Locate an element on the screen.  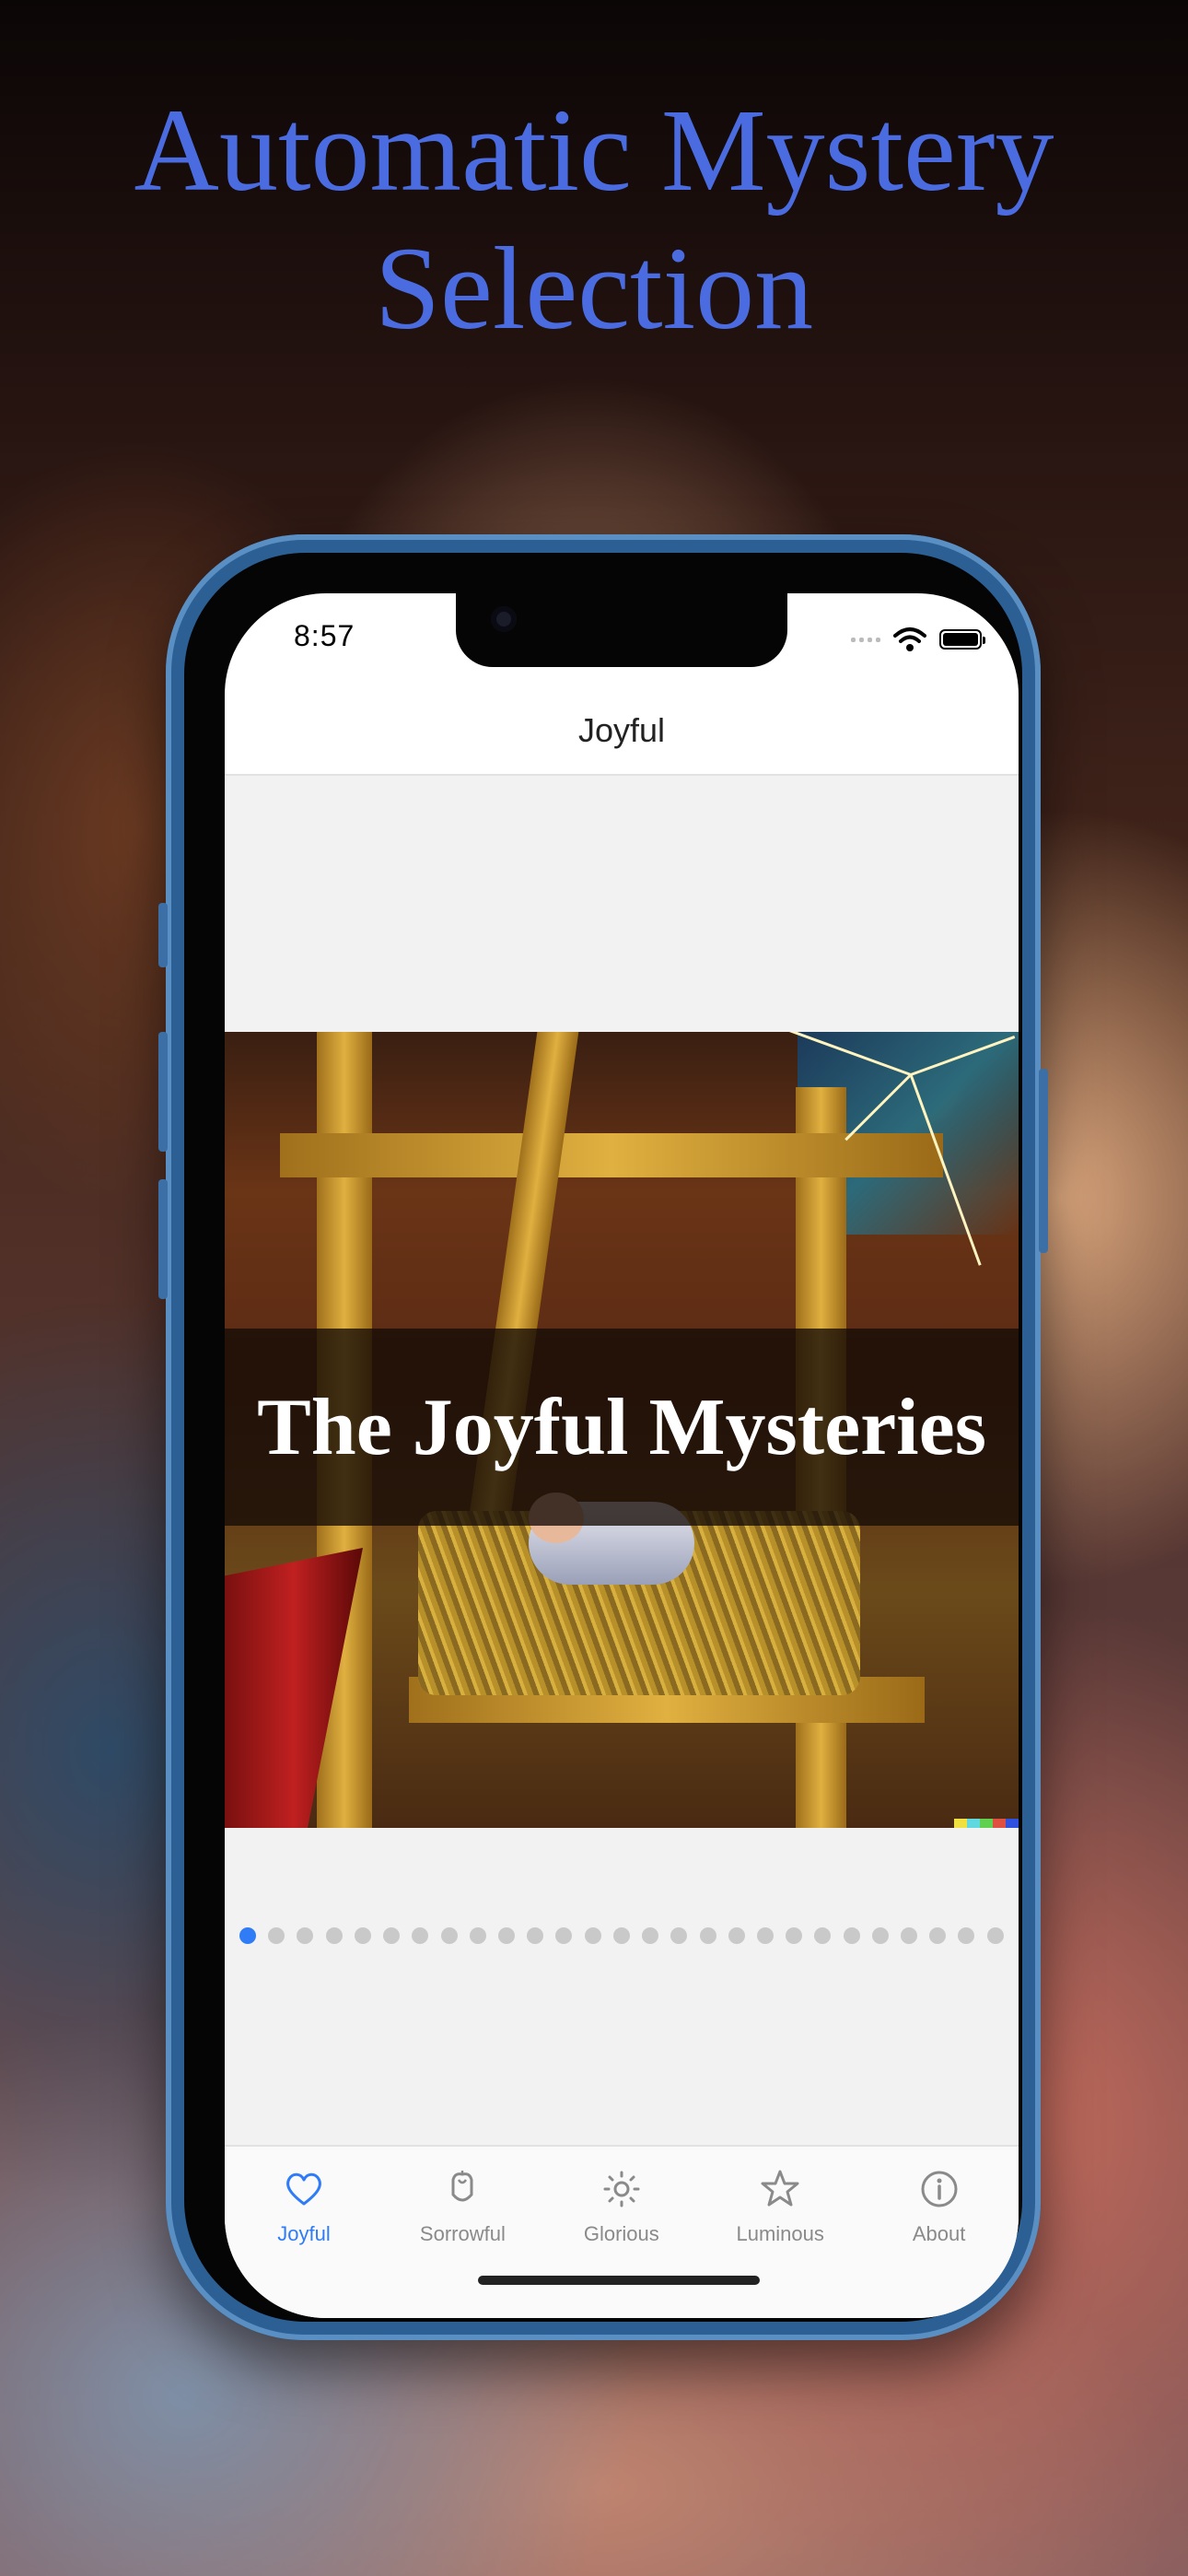
status-icons is located at coordinates (918, 639).